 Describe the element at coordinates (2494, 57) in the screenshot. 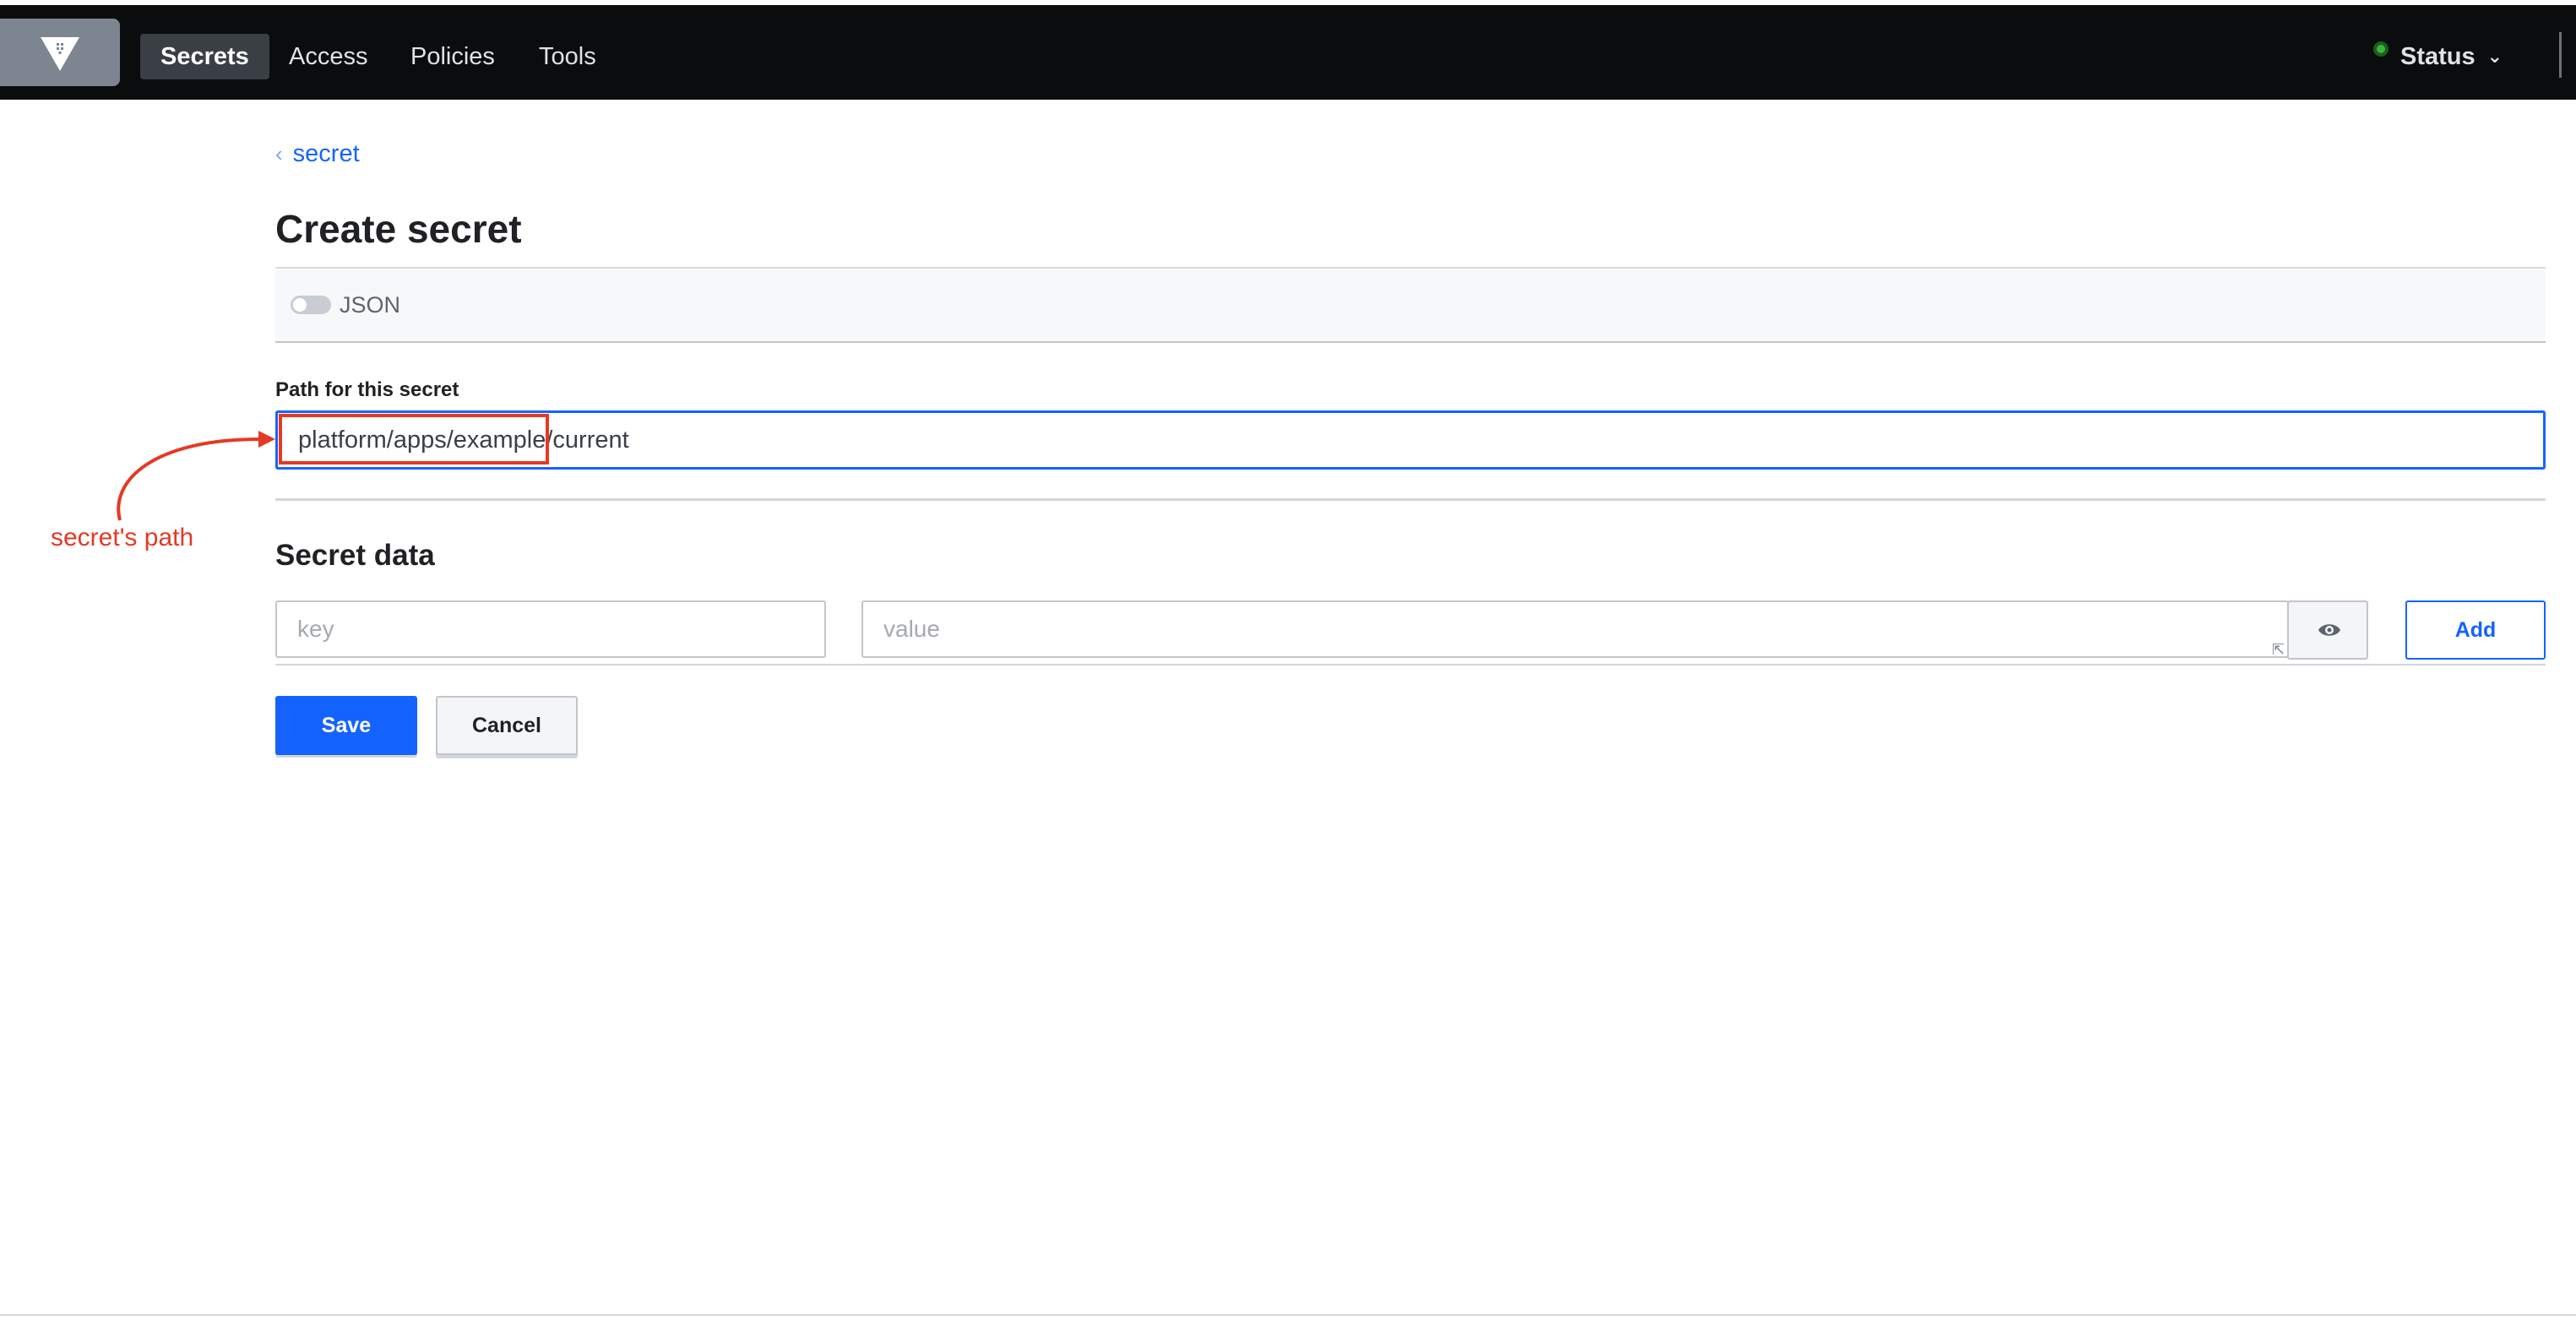

I see `chevron-down-icon: ⌄` at that location.